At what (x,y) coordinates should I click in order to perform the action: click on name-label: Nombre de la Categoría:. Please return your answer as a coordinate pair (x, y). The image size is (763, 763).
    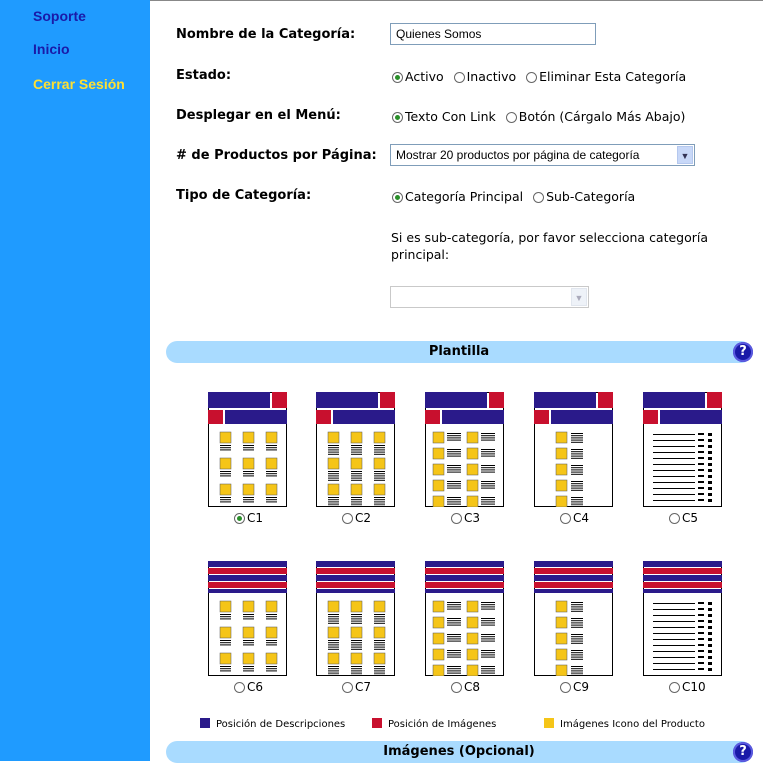
    Looking at the image, I should click on (266, 34).